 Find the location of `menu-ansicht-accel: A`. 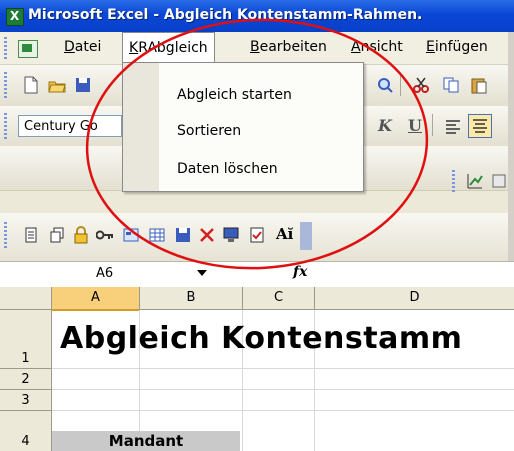

menu-ansicht-accel: A is located at coordinates (356, 47).